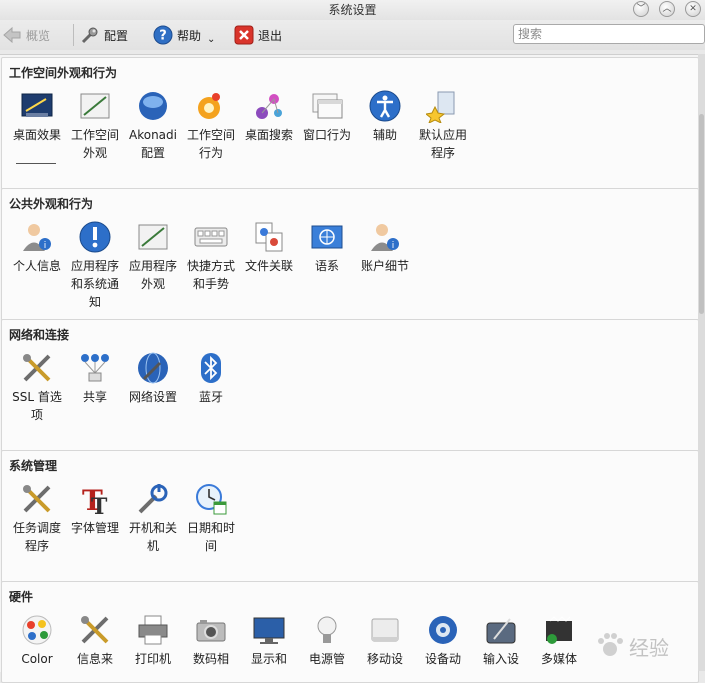 The height and width of the screenshot is (683, 705). Describe the element at coordinates (99, 505) in the screenshot. I see `svg-text: T` at that location.